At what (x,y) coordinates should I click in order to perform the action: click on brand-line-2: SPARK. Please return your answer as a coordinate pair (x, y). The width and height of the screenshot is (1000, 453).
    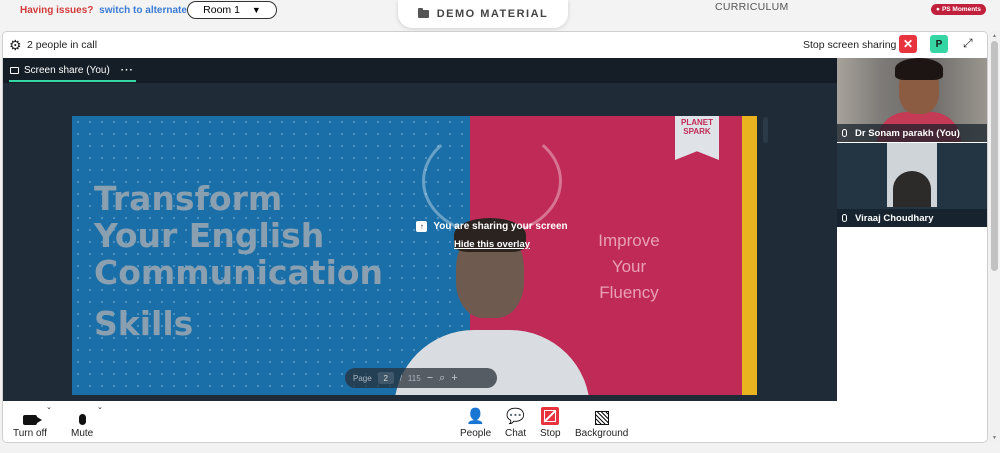
    Looking at the image, I should click on (697, 131).